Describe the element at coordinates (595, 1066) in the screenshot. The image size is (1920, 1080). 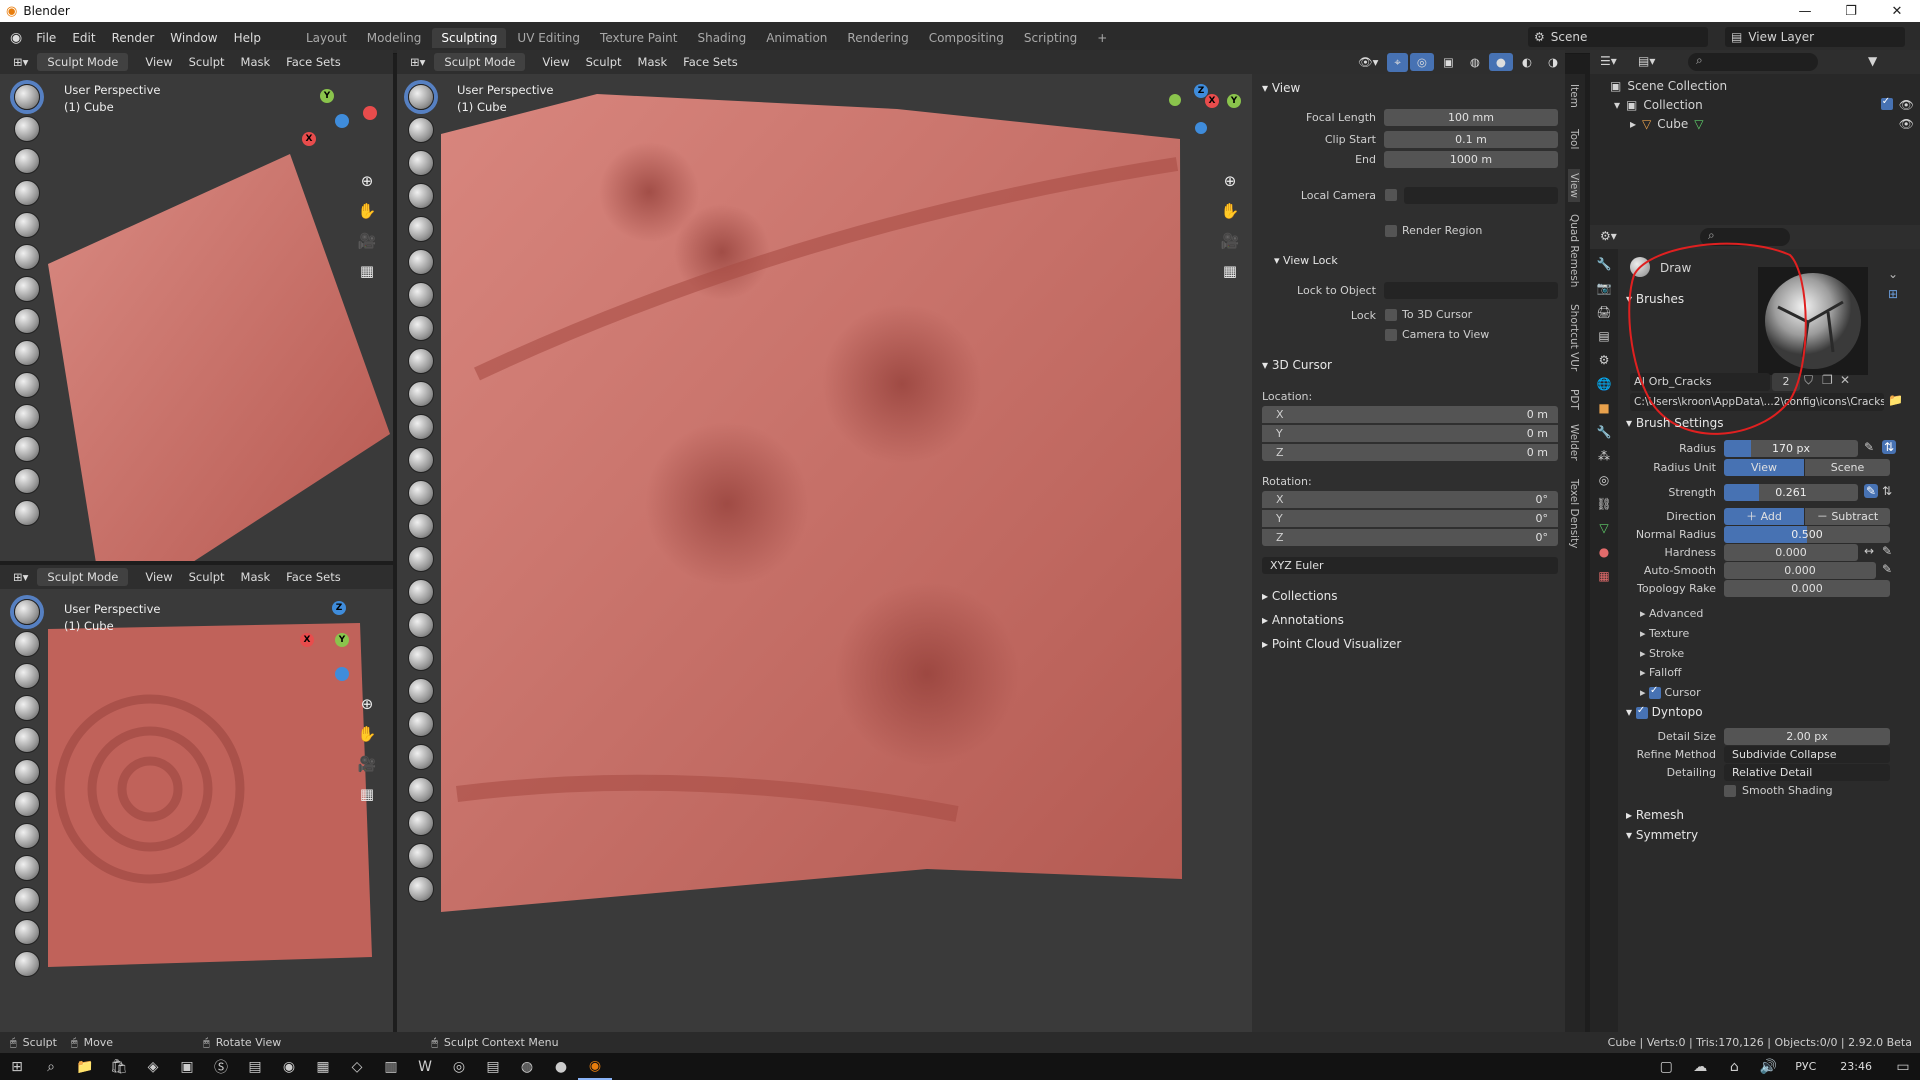
I see `blender-taskbar-icon: ◉` at that location.